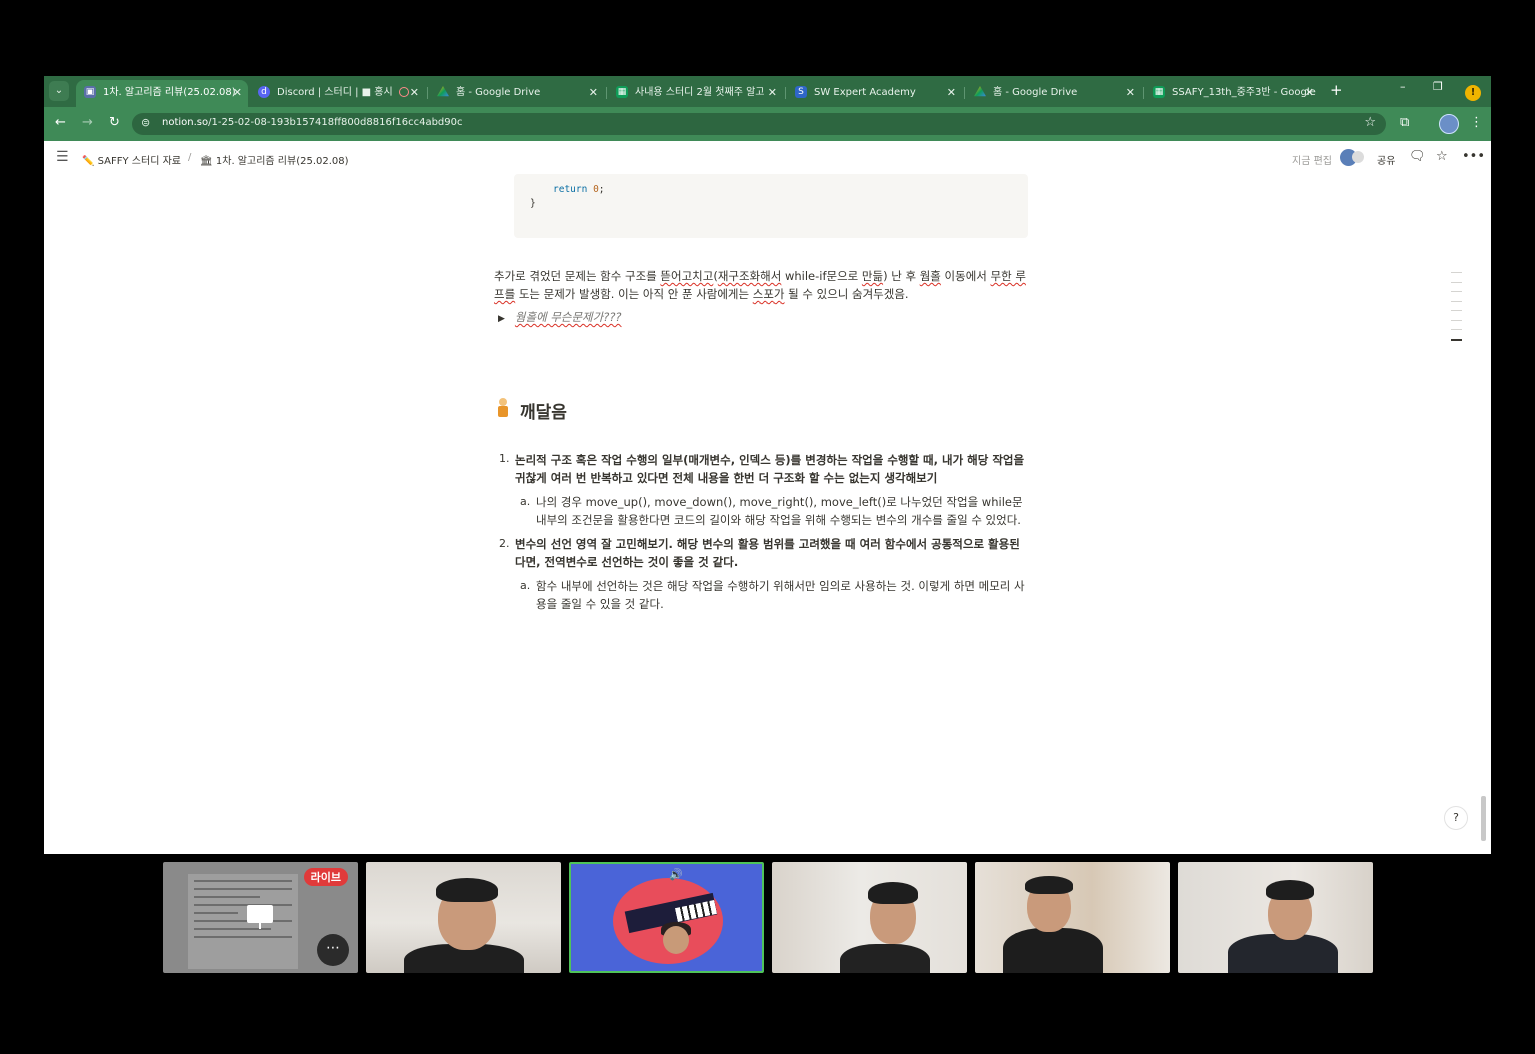 Image resolution: width=1535 pixels, height=1054 pixels. I want to click on more-options-button: ⋯, so click(333, 950).